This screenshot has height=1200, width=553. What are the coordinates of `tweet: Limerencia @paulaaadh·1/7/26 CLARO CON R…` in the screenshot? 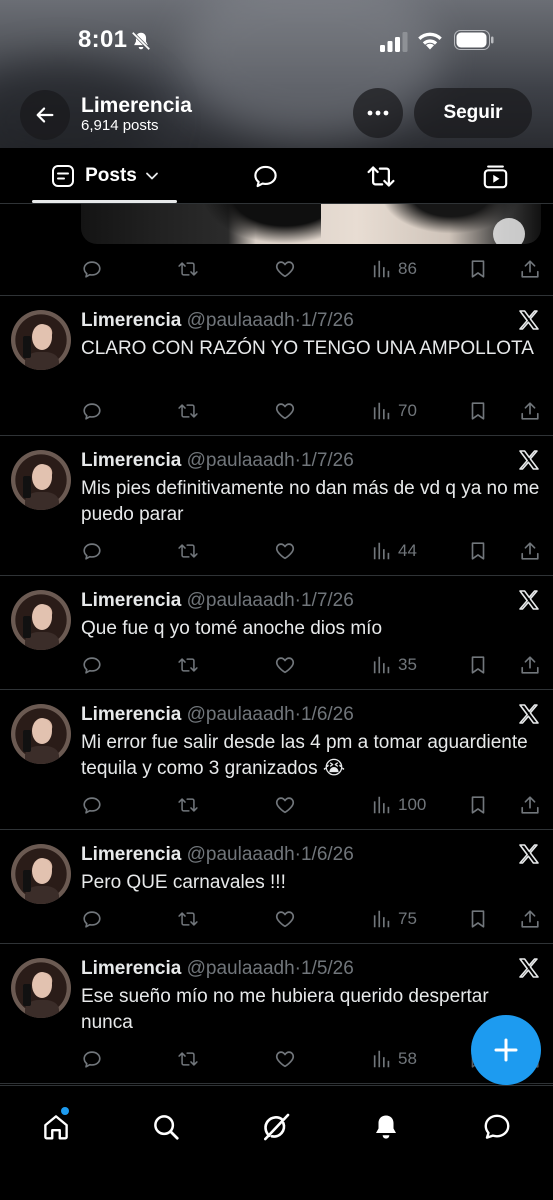 It's located at (276, 365).